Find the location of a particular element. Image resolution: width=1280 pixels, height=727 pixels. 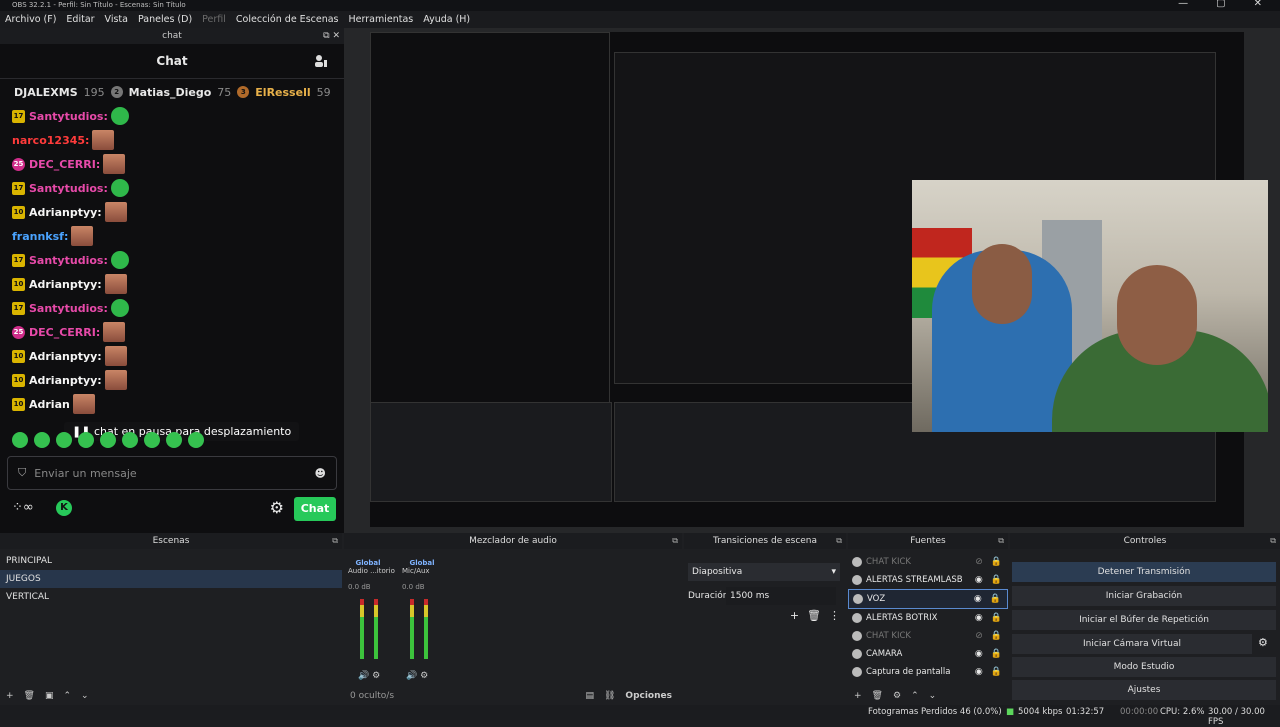

start-recording-button: Iniciar Grabación is located at coordinates (1144, 596).